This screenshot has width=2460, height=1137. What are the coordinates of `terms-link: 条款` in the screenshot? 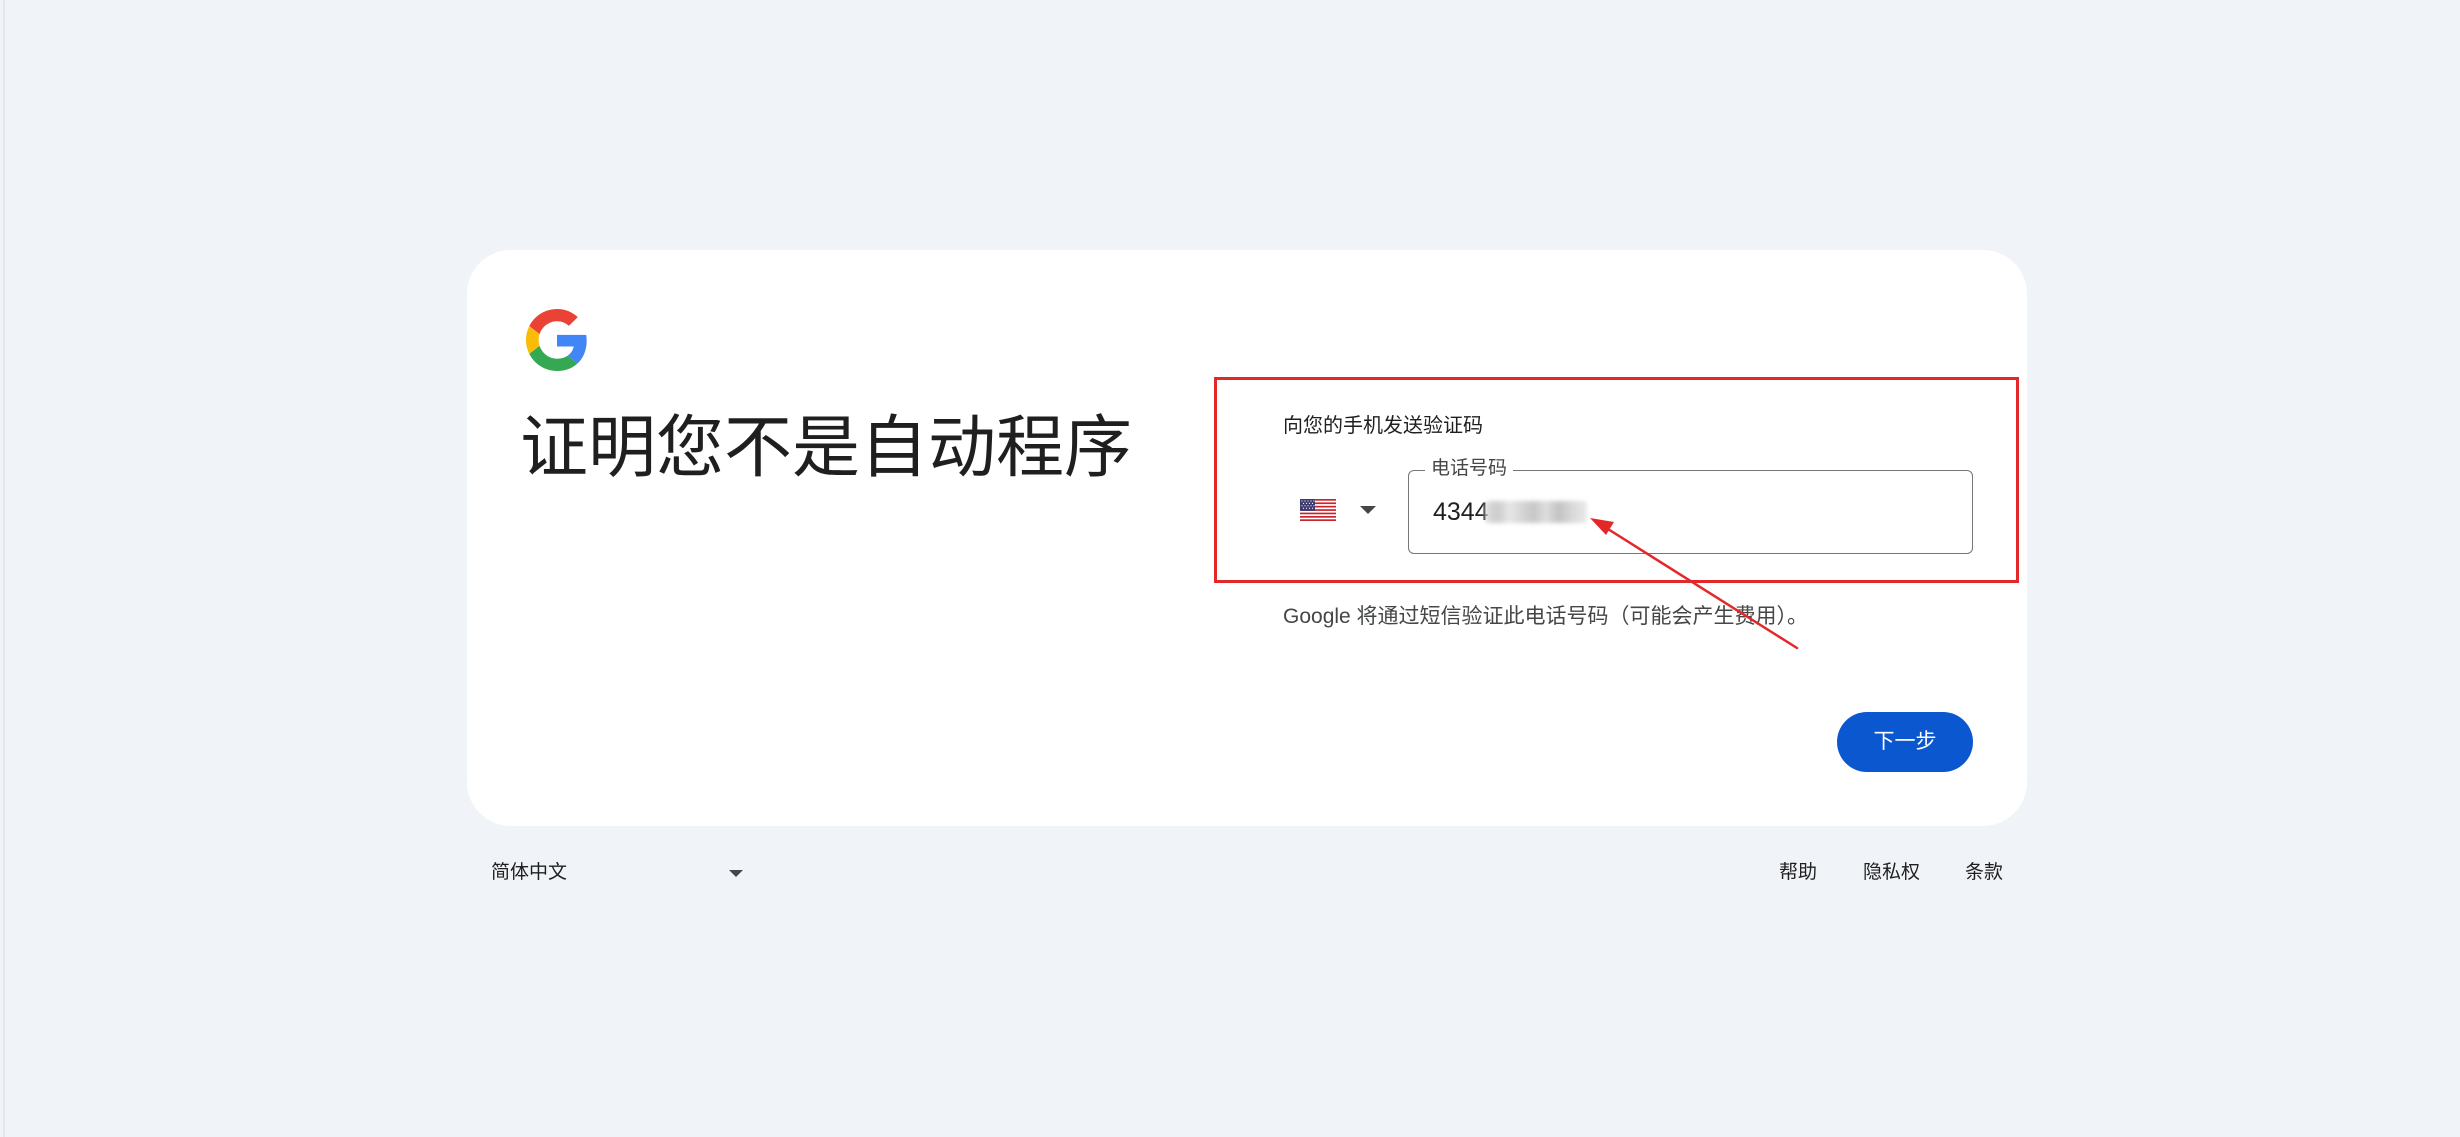 It's located at (1984, 873).